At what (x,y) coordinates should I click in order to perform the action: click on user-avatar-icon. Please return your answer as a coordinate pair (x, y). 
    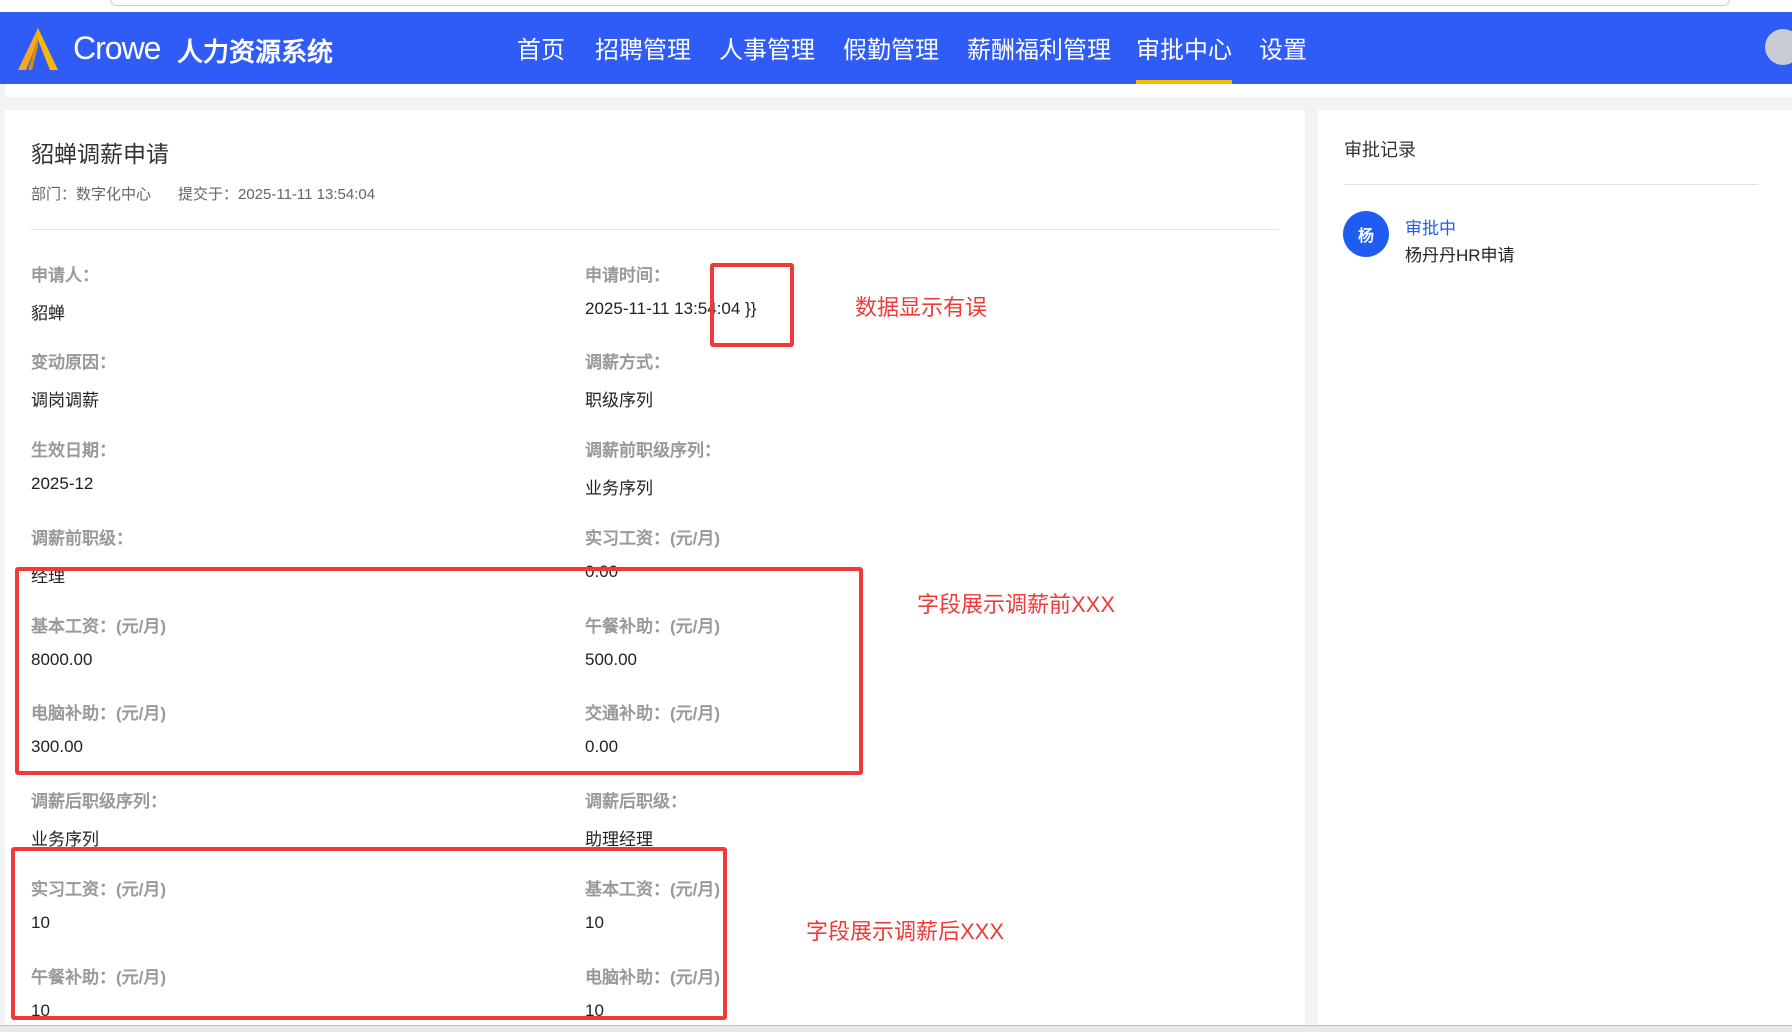
    Looking at the image, I should click on (1778, 47).